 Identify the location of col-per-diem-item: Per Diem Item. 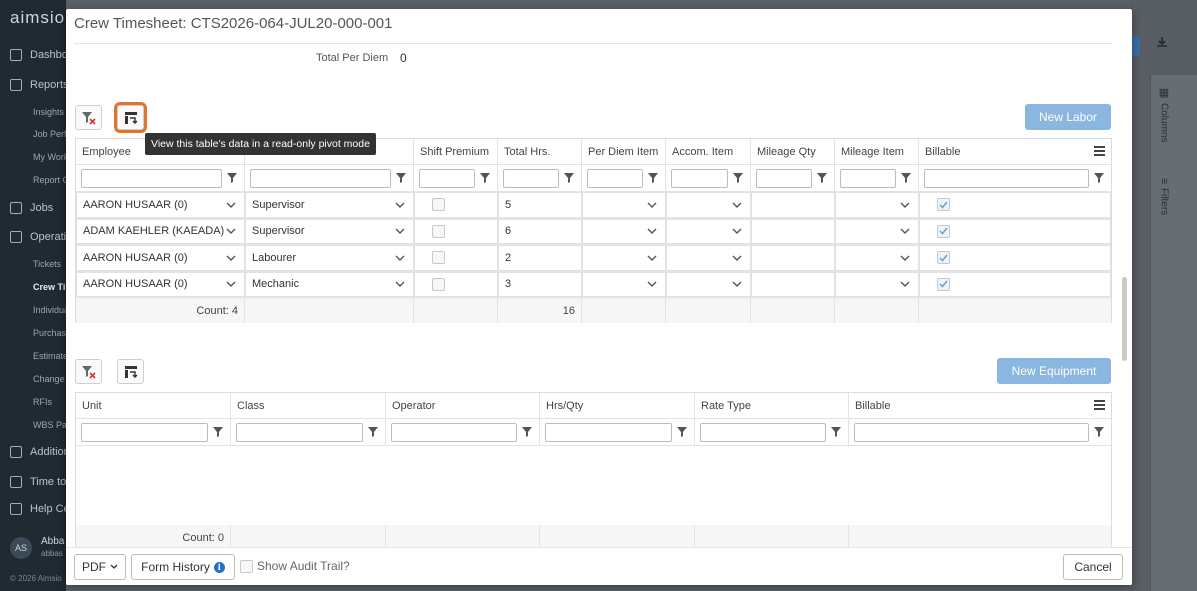
(624, 151).